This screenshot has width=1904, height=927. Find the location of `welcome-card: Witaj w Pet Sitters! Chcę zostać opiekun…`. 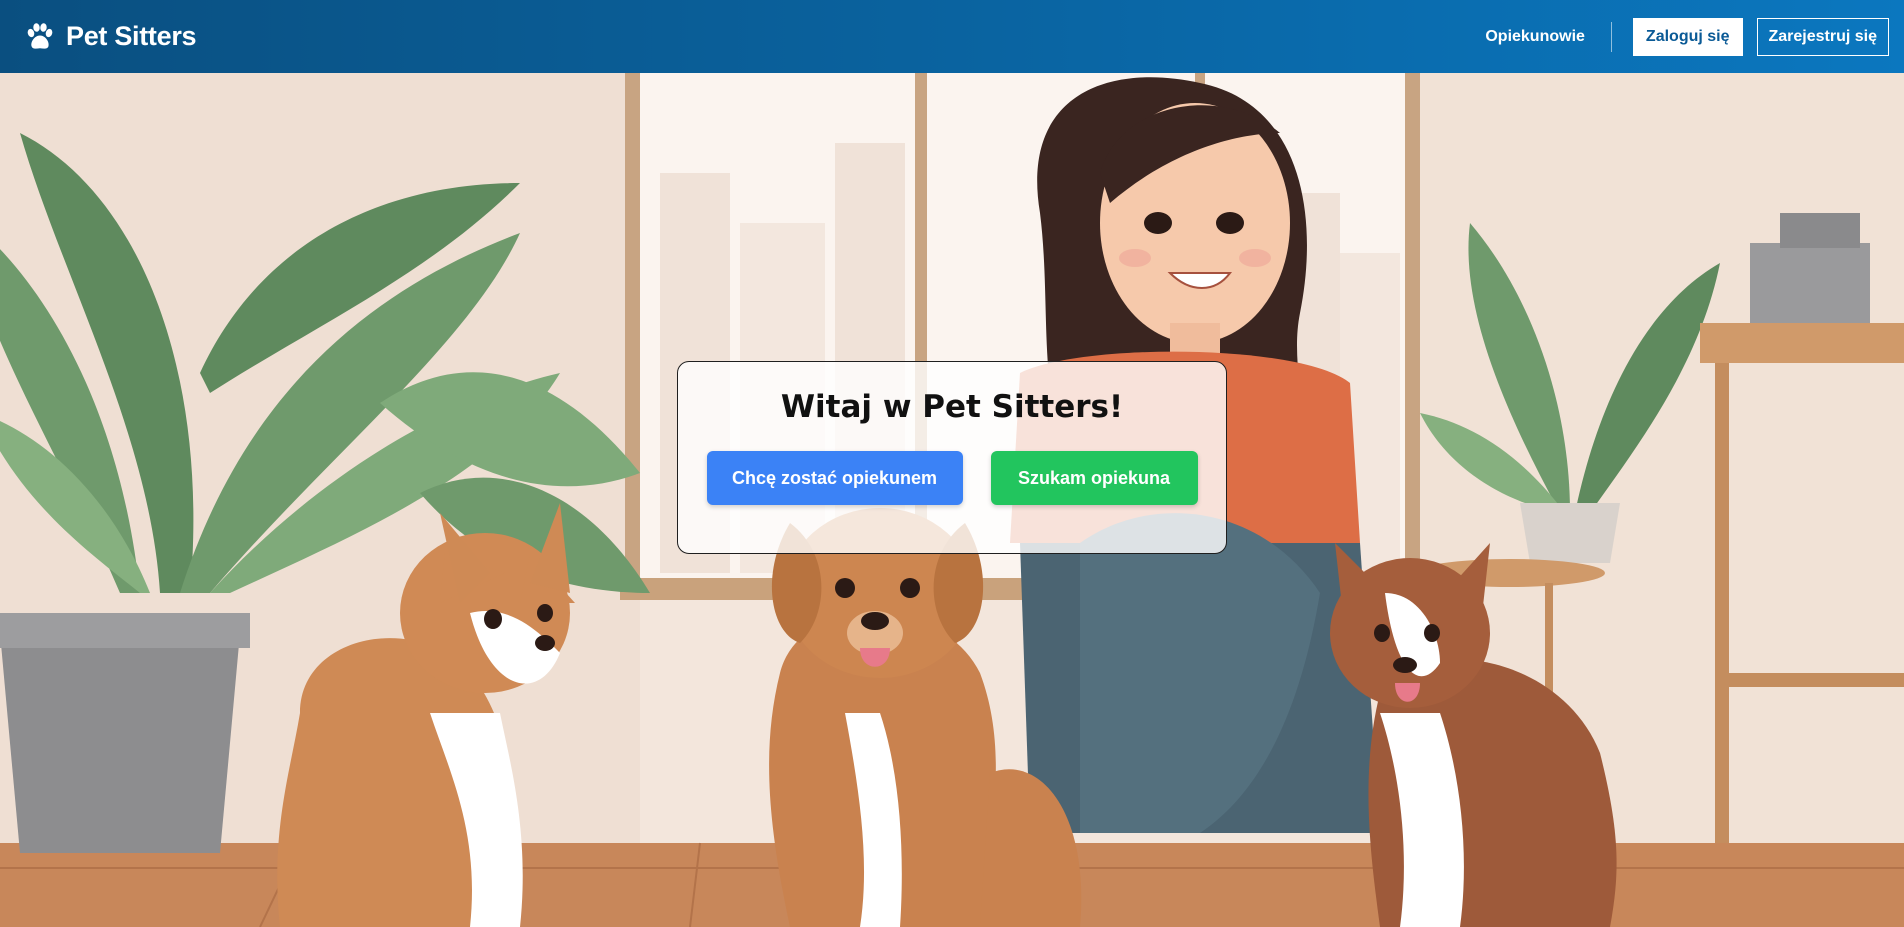

welcome-card: Witaj w Pet Sitters! Chcę zostać opiekun… is located at coordinates (952, 457).